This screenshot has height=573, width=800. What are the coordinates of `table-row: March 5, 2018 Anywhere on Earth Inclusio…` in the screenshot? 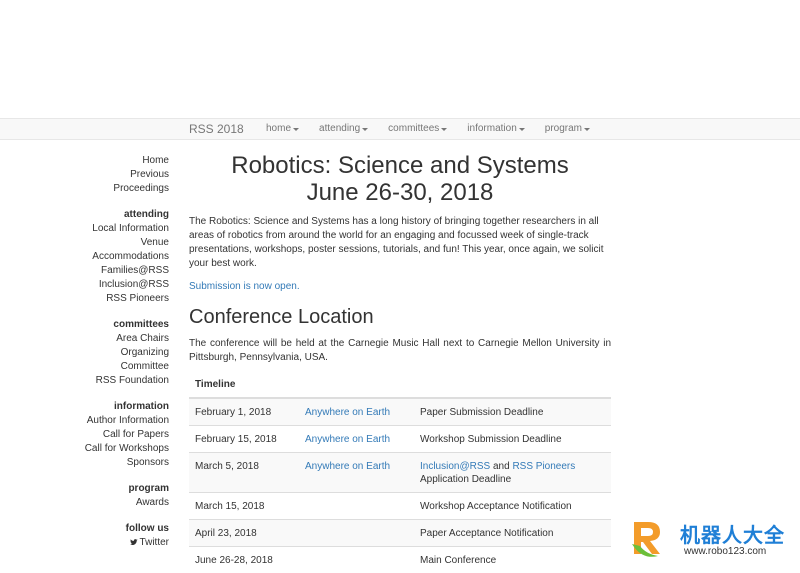 It's located at (400, 473).